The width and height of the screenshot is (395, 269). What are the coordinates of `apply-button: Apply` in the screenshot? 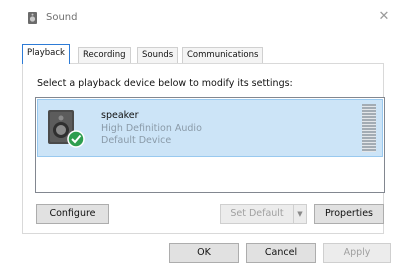 It's located at (357, 253).